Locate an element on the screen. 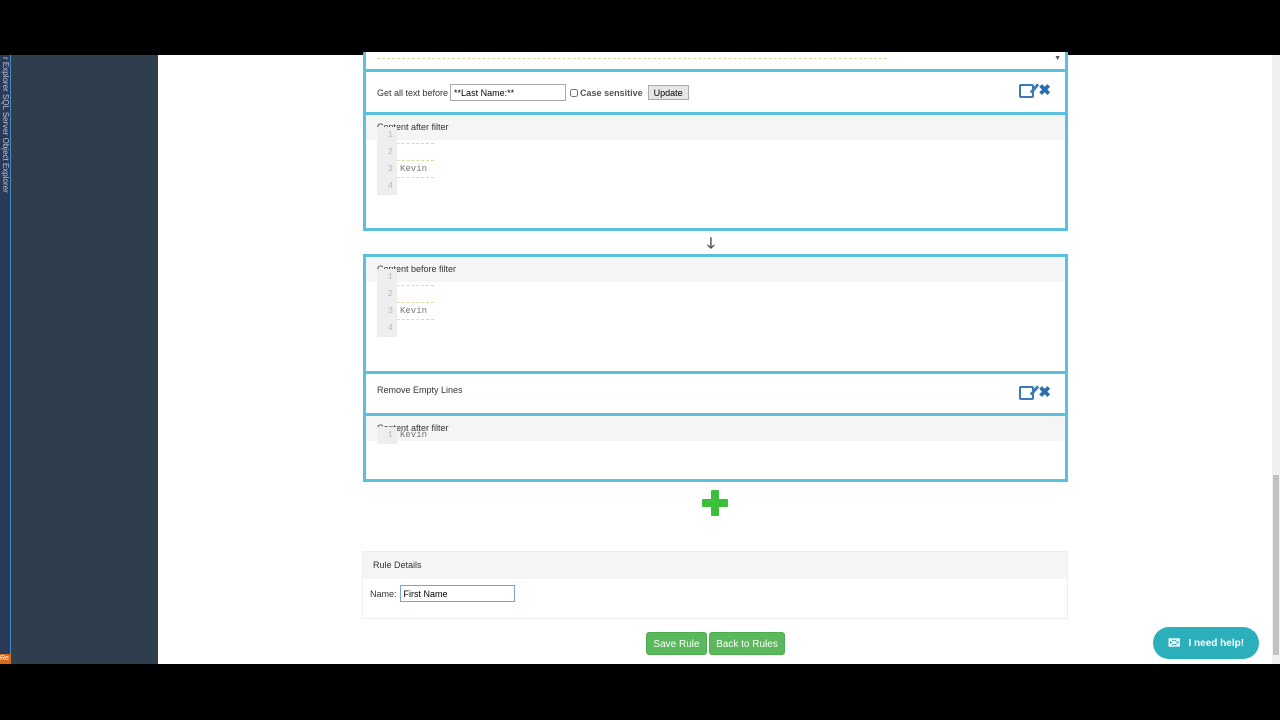 Image resolution: width=1280 pixels, height=720 pixels. scrollbar-thumb is located at coordinates (1276, 565).